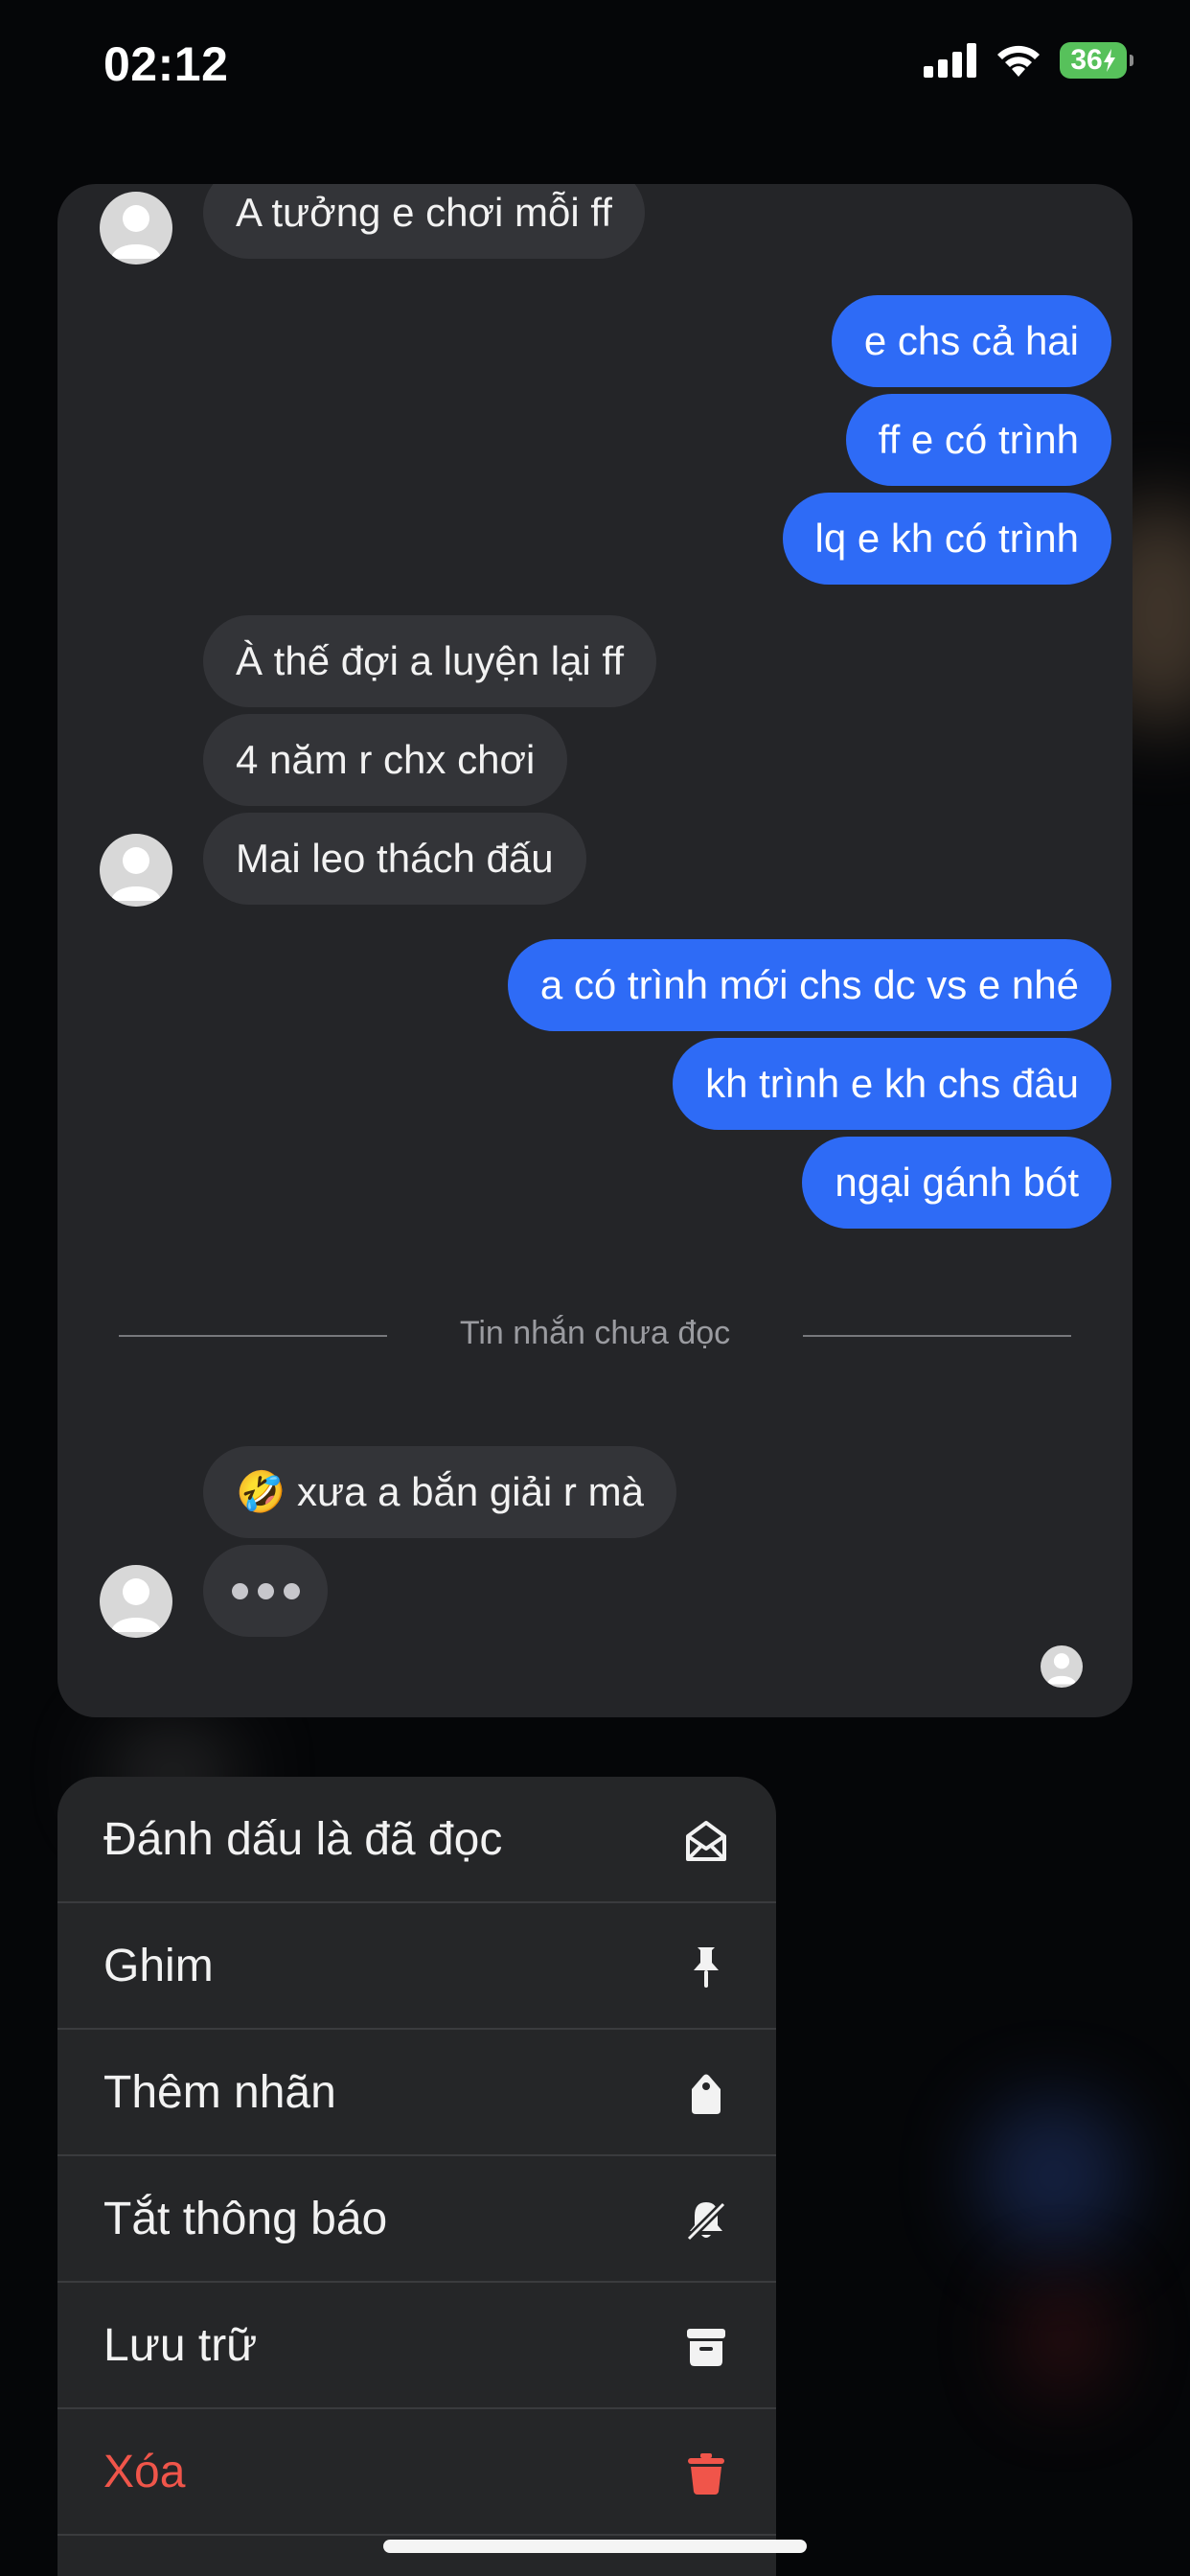 The width and height of the screenshot is (1190, 2576). I want to click on tag-icon, so click(707, 2094).